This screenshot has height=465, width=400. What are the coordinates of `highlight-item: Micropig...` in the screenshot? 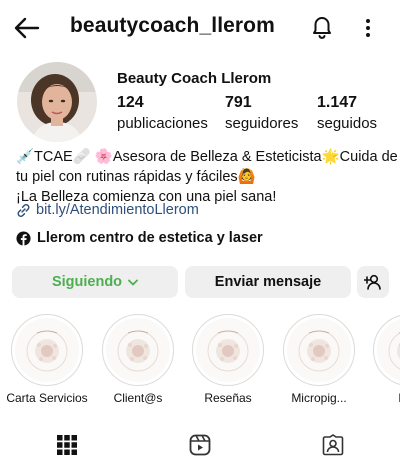 It's located at (319, 359).